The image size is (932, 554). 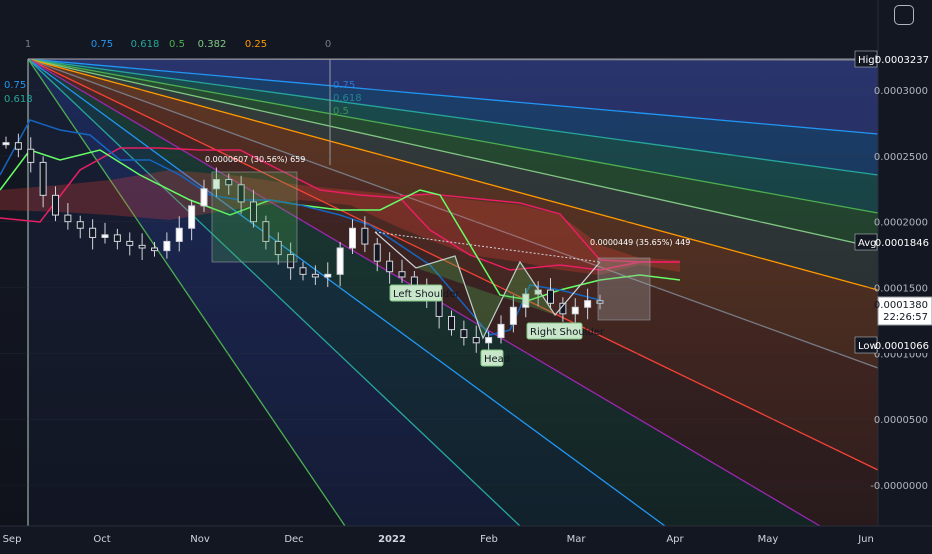 What do you see at coordinates (18, 99) in the screenshot?
I see `fan-side-label: 0.618` at bounding box center [18, 99].